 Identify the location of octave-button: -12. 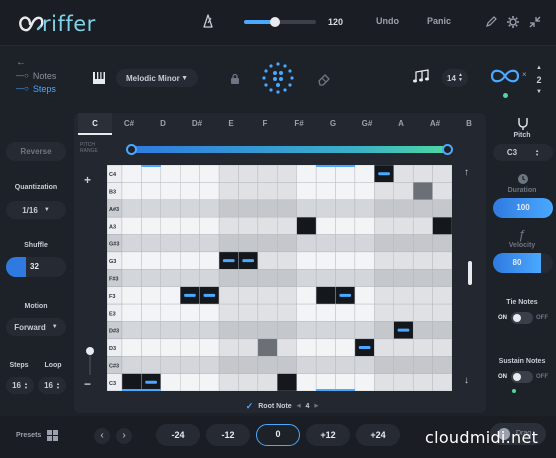
(228, 435).